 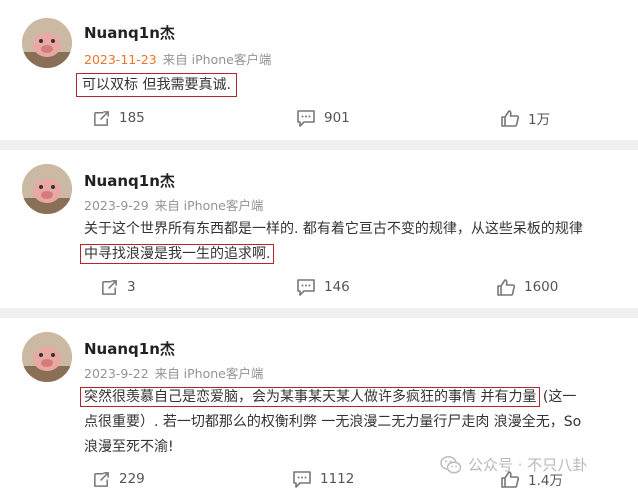 I want to click on comment-text: 可以双标 但我需要真诚., so click(x=346, y=85).